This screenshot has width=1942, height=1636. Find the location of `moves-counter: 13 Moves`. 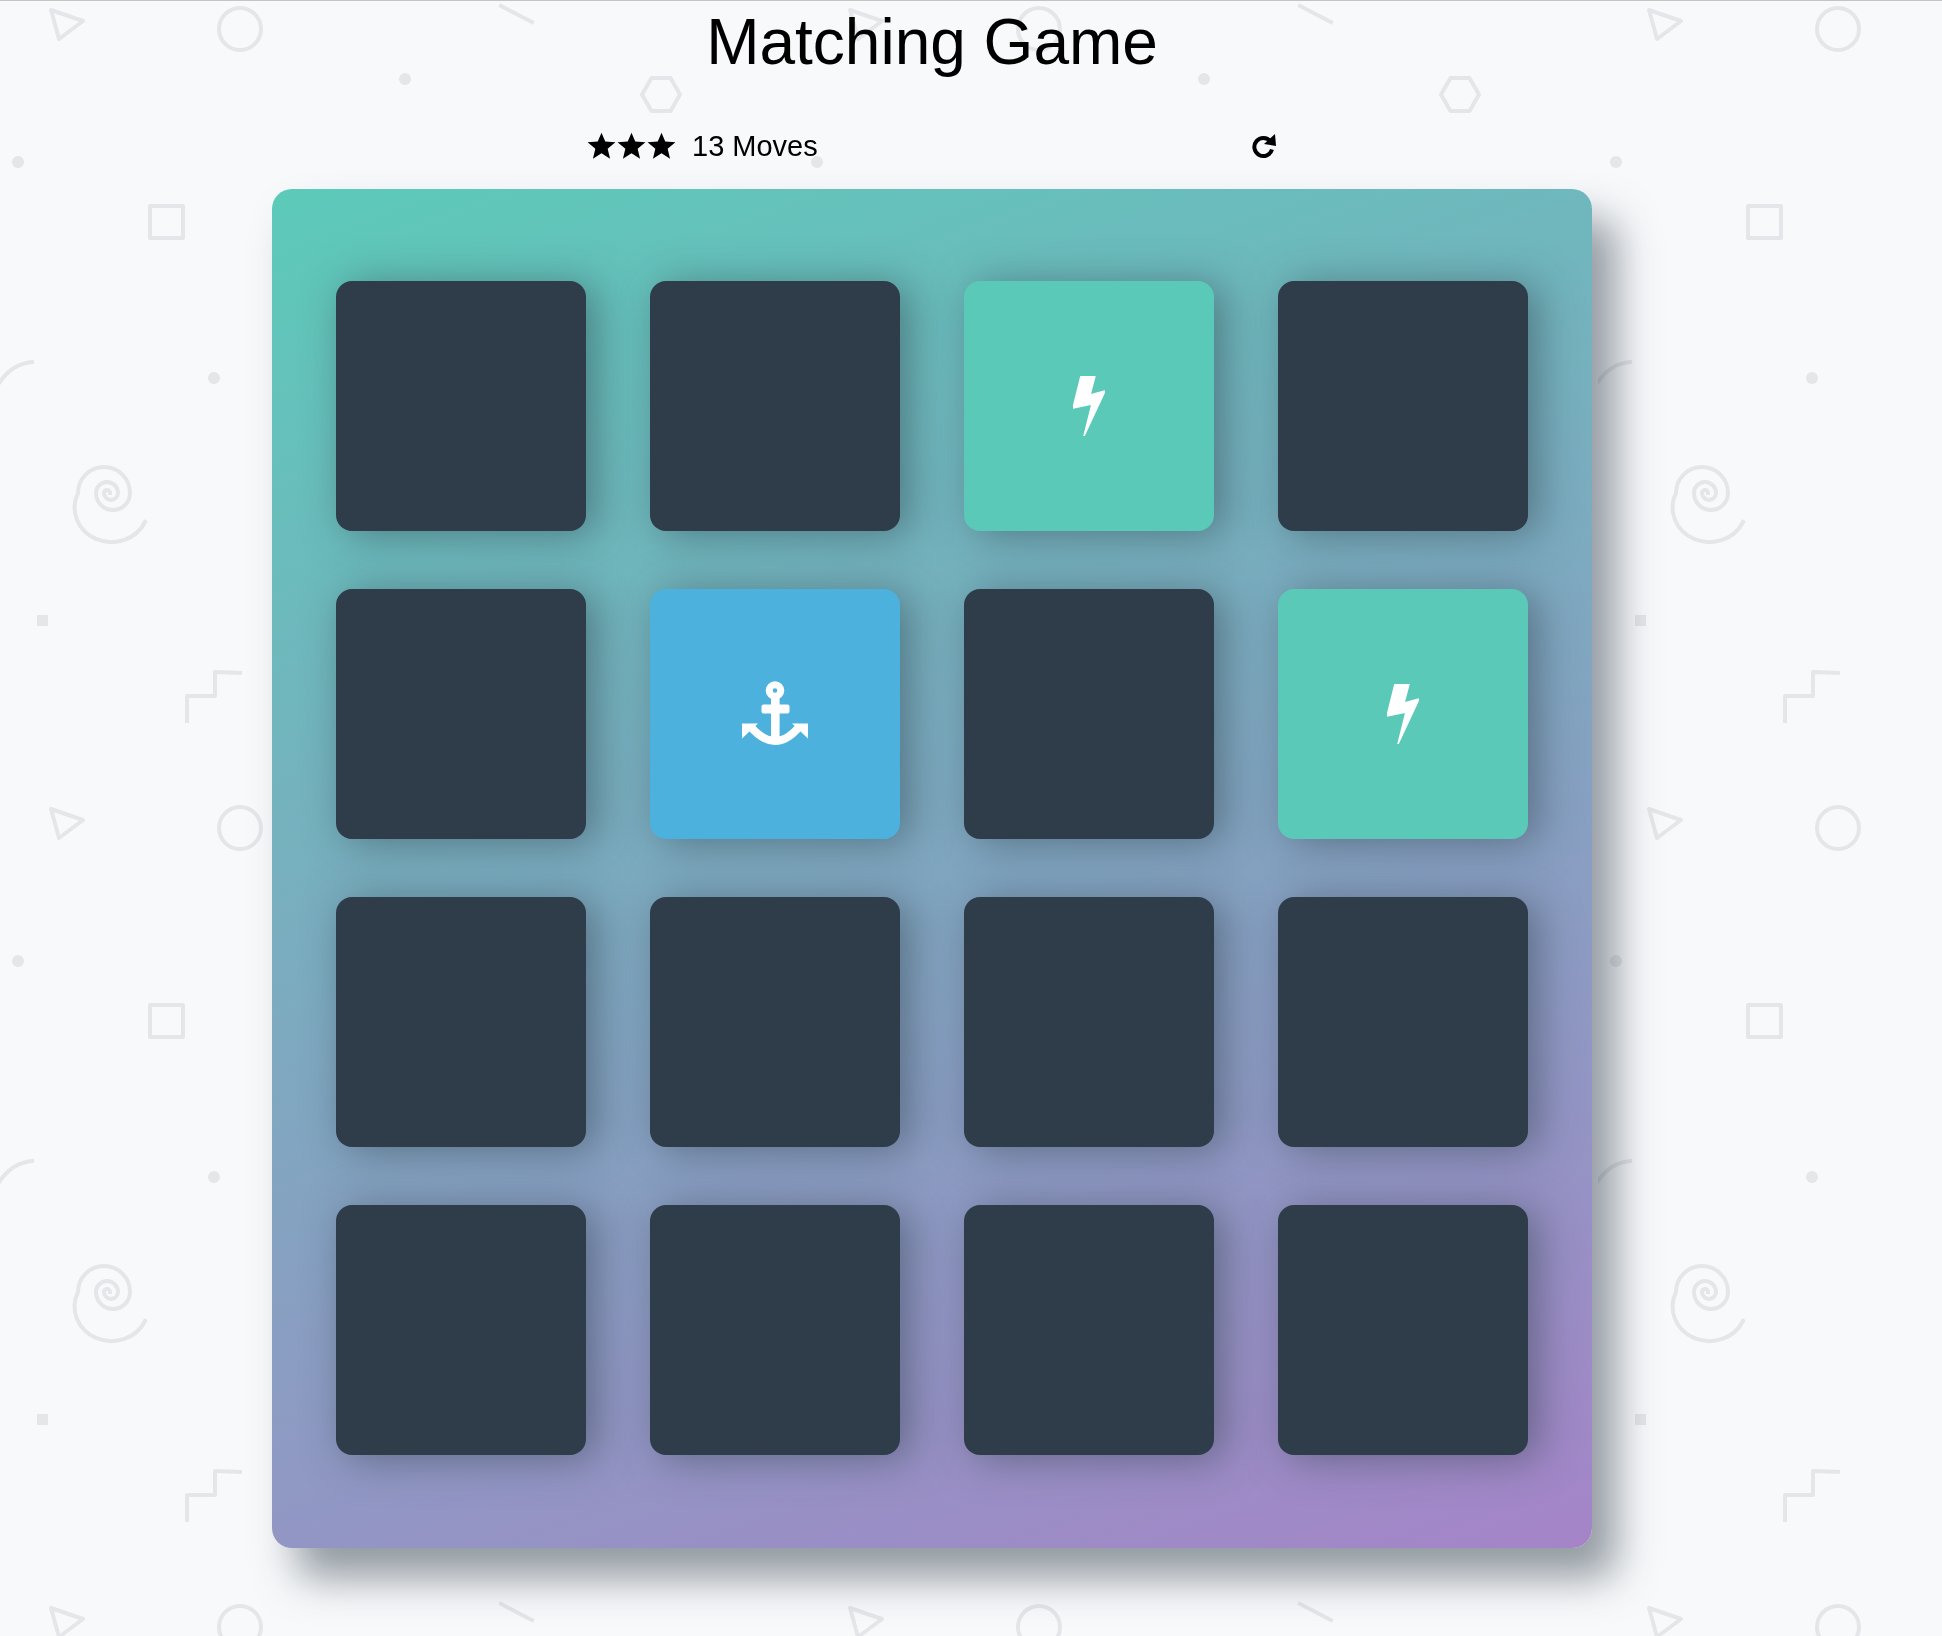

moves-counter: 13 Moves is located at coordinates (755, 146).